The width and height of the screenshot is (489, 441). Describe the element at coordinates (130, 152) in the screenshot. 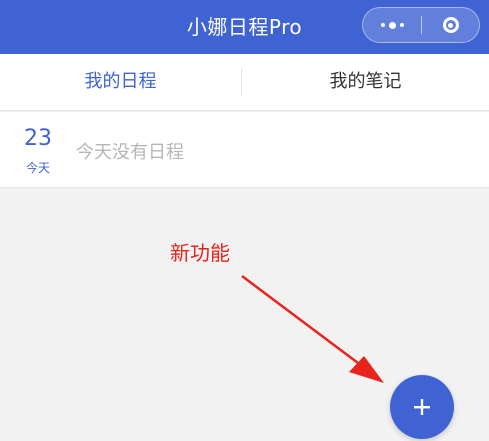

I see `empty-schedule-text: 今天没有日程` at that location.